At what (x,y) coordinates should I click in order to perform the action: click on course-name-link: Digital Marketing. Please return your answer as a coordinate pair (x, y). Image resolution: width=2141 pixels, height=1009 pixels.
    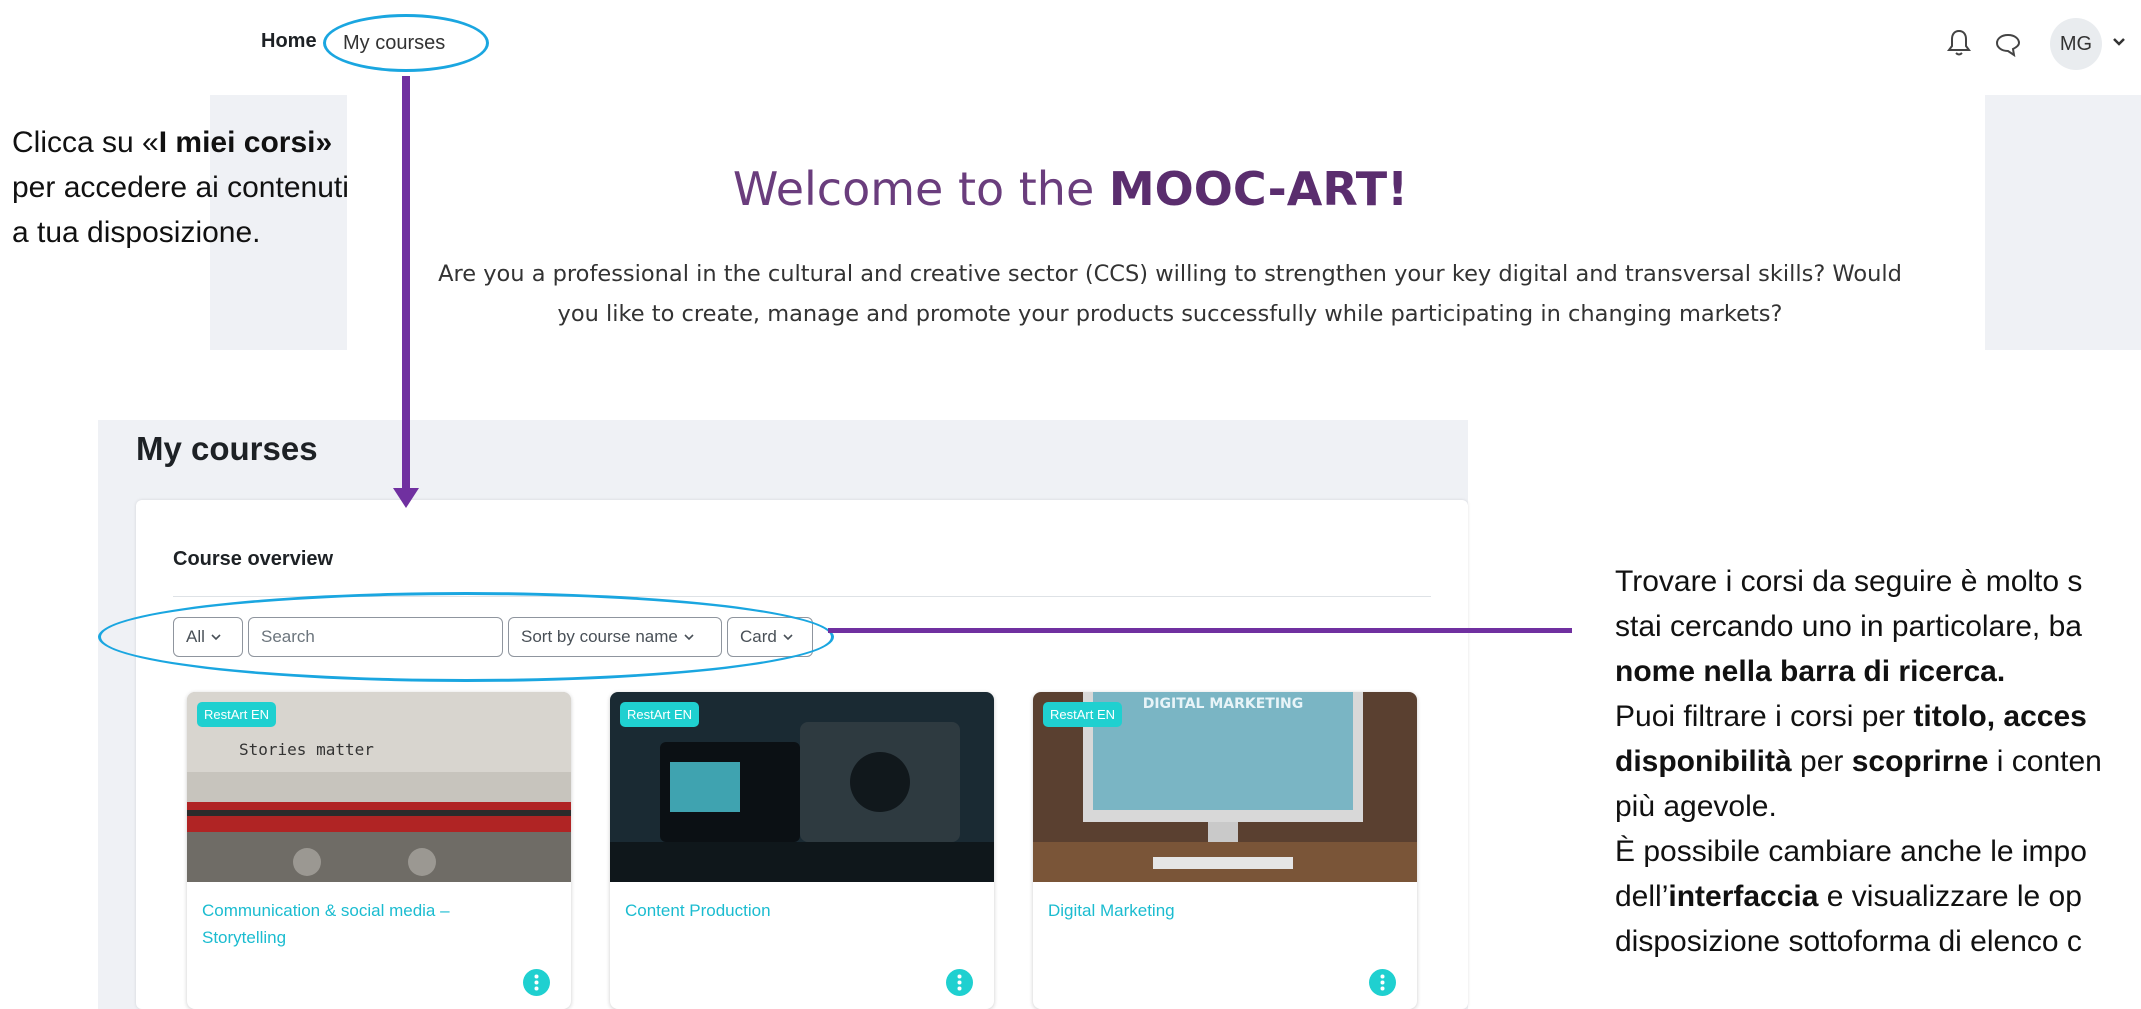
    Looking at the image, I should click on (1213, 910).